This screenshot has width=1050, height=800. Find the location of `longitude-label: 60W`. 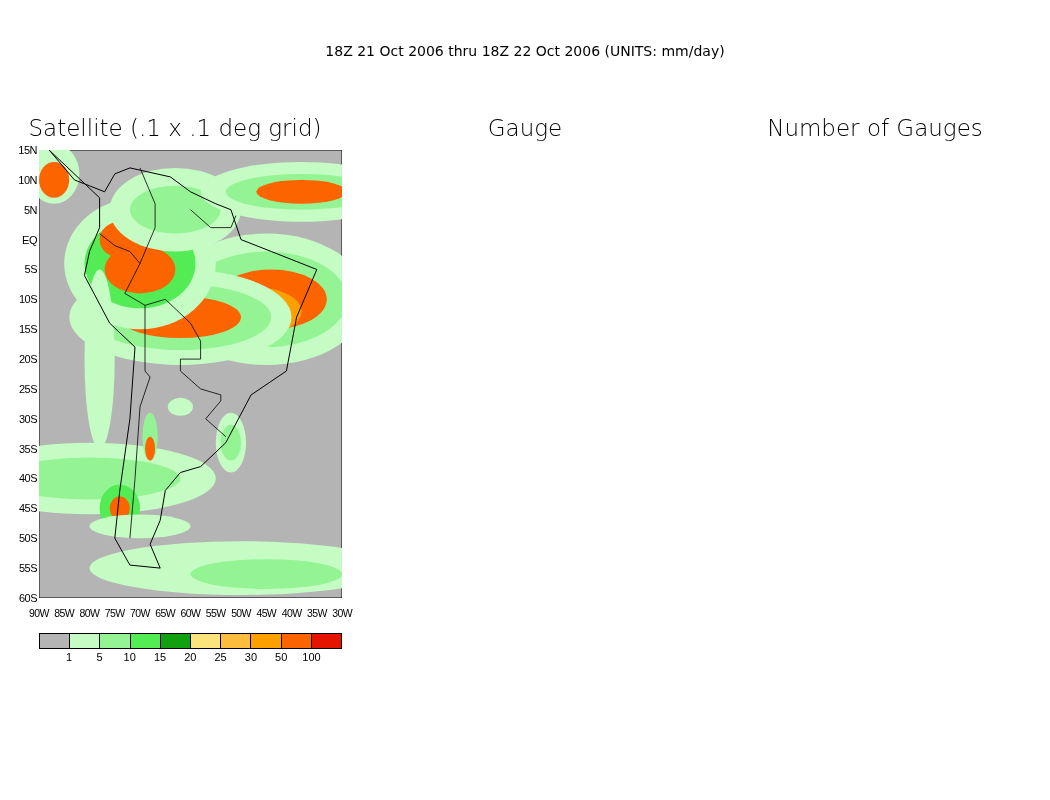

longitude-label: 60W is located at coordinates (190, 613).